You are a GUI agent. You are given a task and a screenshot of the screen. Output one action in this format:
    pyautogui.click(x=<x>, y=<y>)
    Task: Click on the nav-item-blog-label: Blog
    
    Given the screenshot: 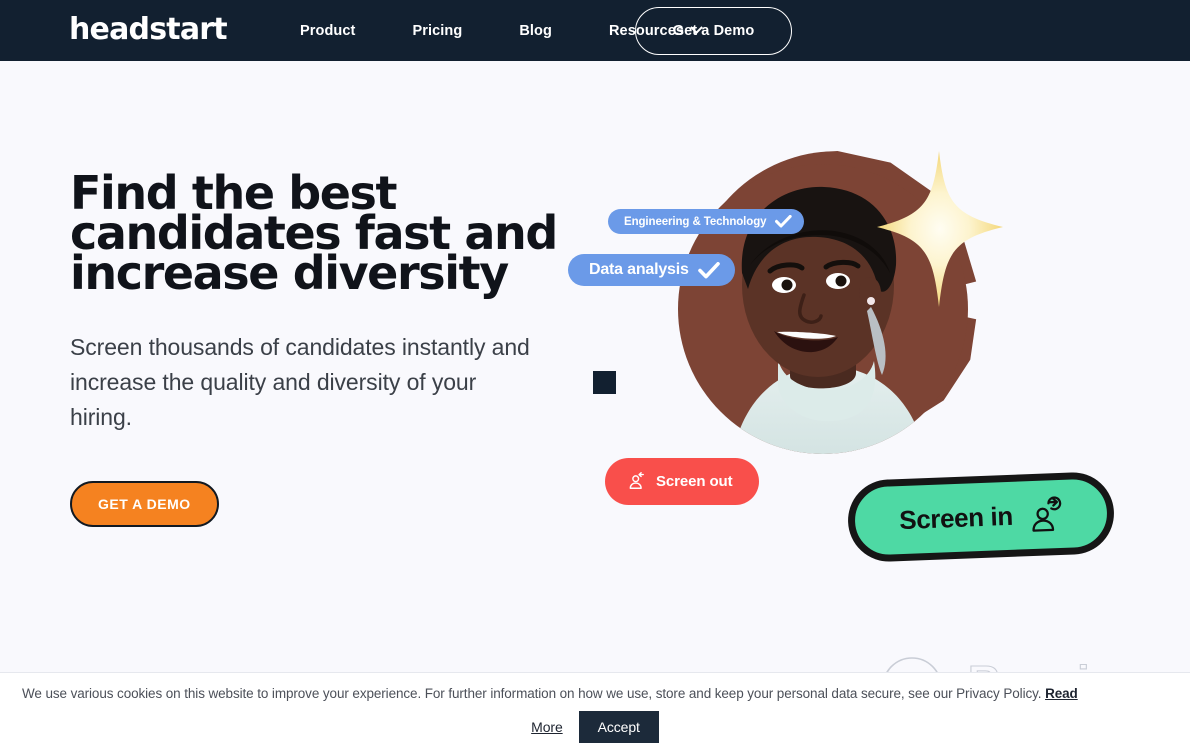 What is the action you would take?
    pyautogui.click(x=535, y=30)
    